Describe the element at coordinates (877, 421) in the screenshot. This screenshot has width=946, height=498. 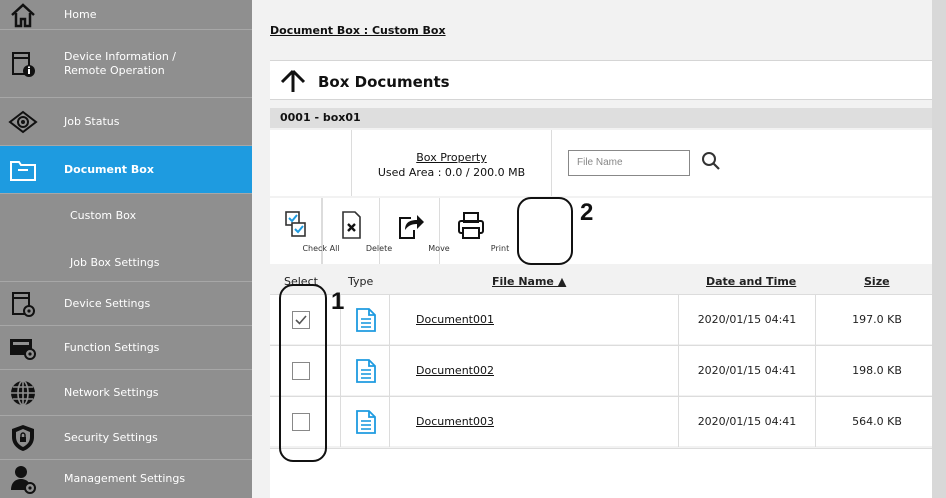
I see `size-cell: 564.0 KB` at that location.